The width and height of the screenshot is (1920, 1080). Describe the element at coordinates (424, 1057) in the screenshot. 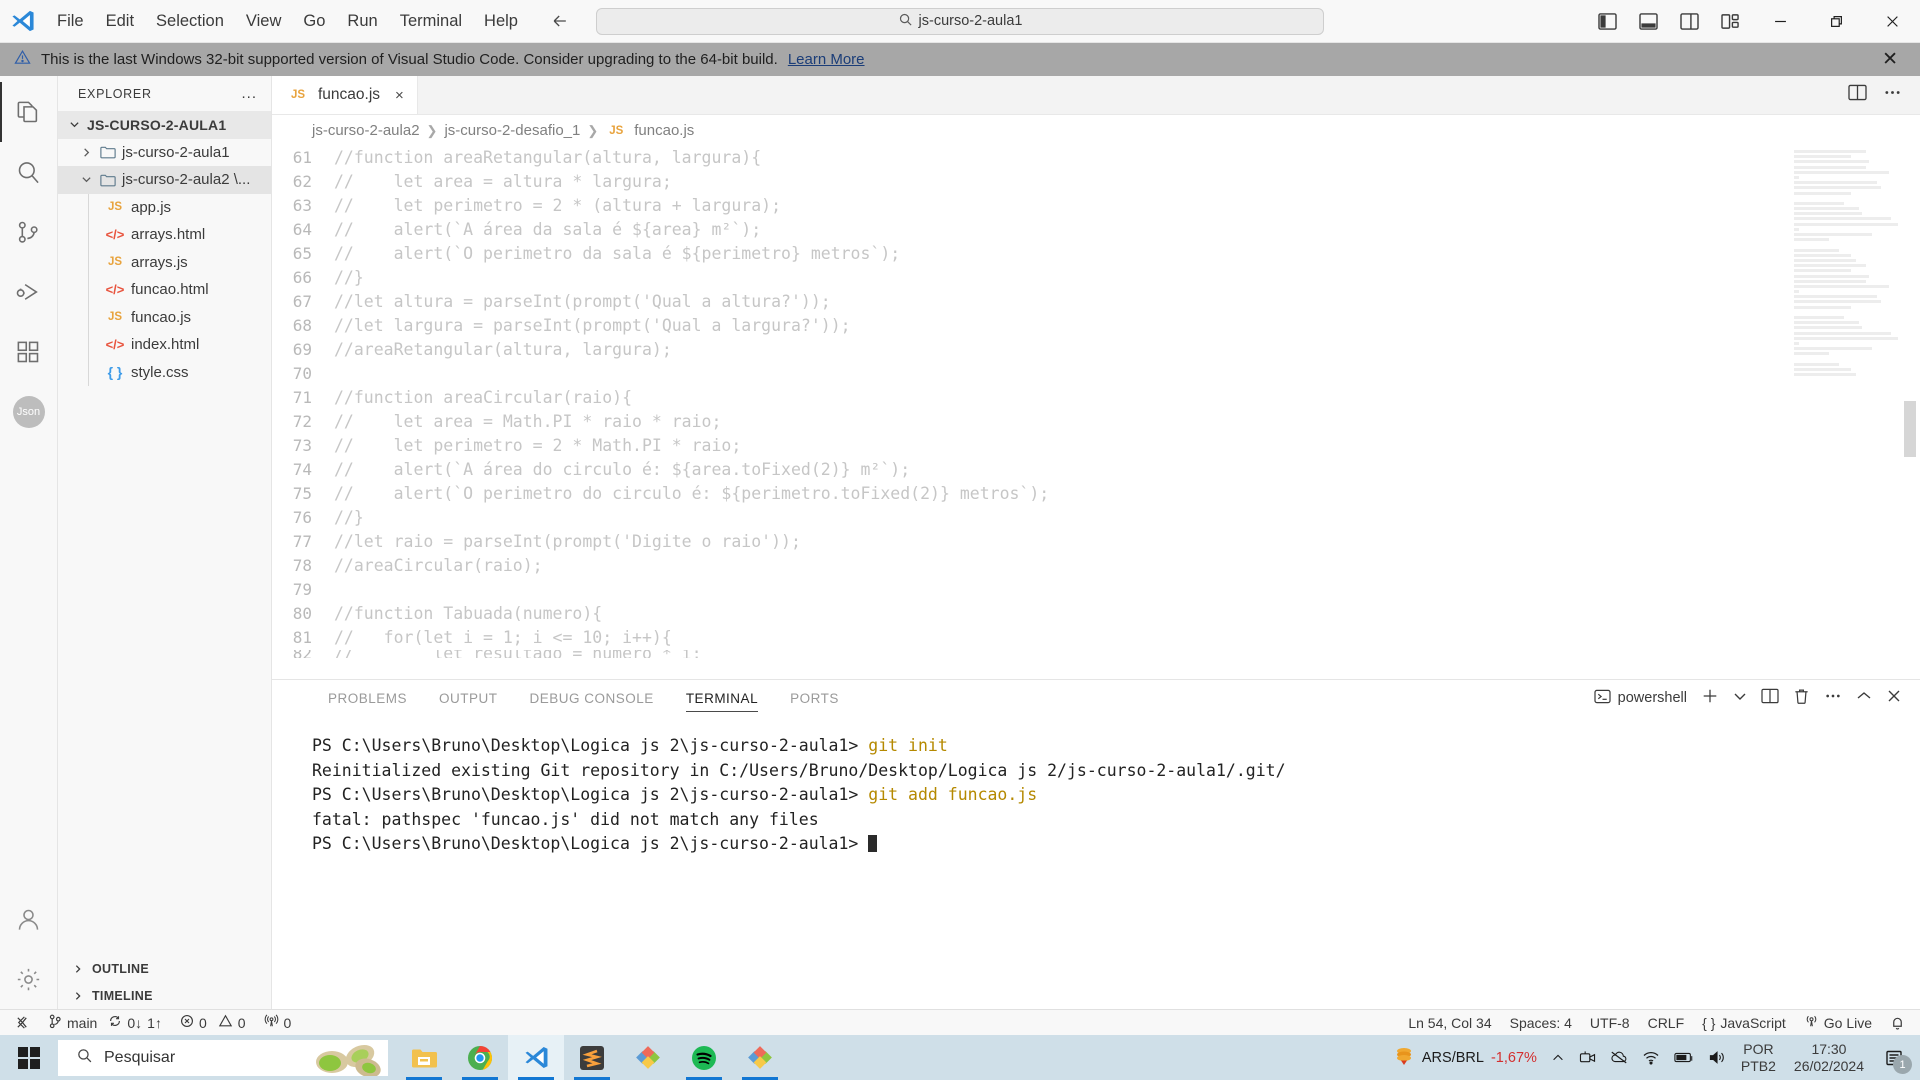

I see `taskbar-file-explorer-icon` at that location.